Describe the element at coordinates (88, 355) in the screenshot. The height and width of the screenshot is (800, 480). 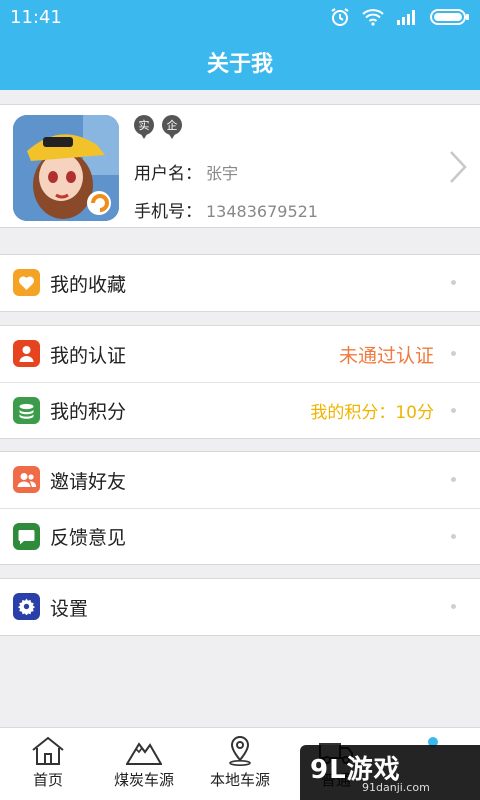
I see `certification-label: 我的认证` at that location.